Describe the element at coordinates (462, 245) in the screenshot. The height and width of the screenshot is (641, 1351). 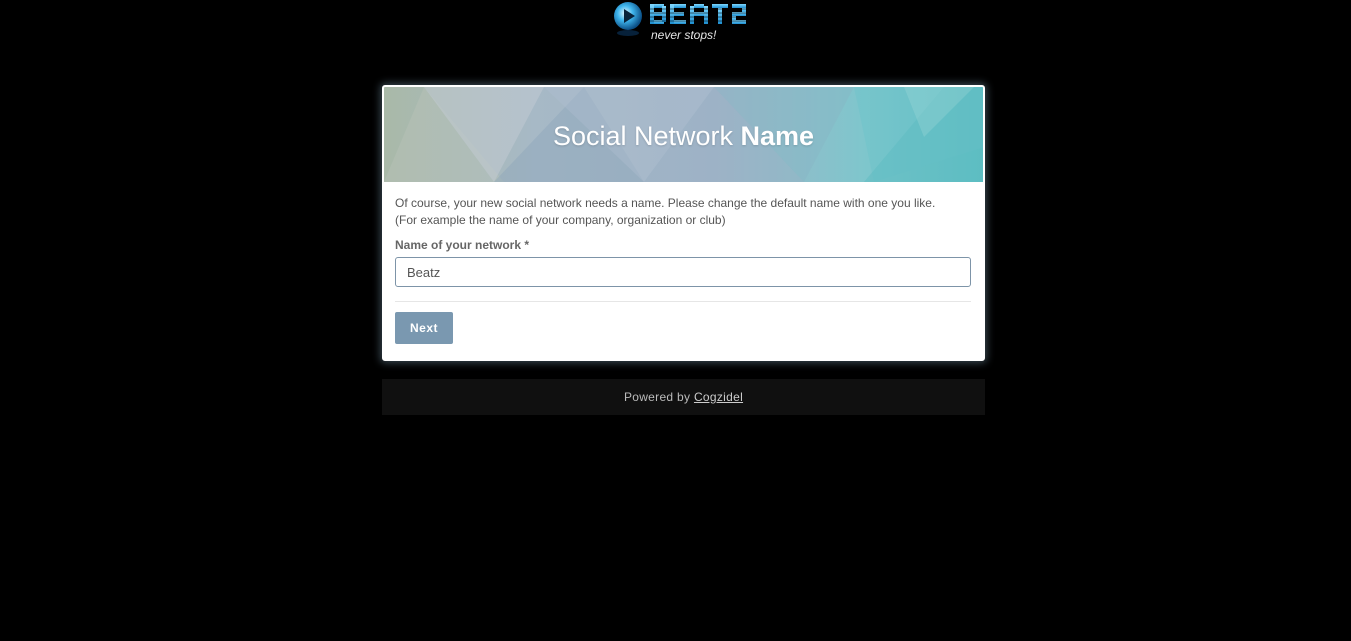
I see `network-name-label: Name of your network *` at that location.